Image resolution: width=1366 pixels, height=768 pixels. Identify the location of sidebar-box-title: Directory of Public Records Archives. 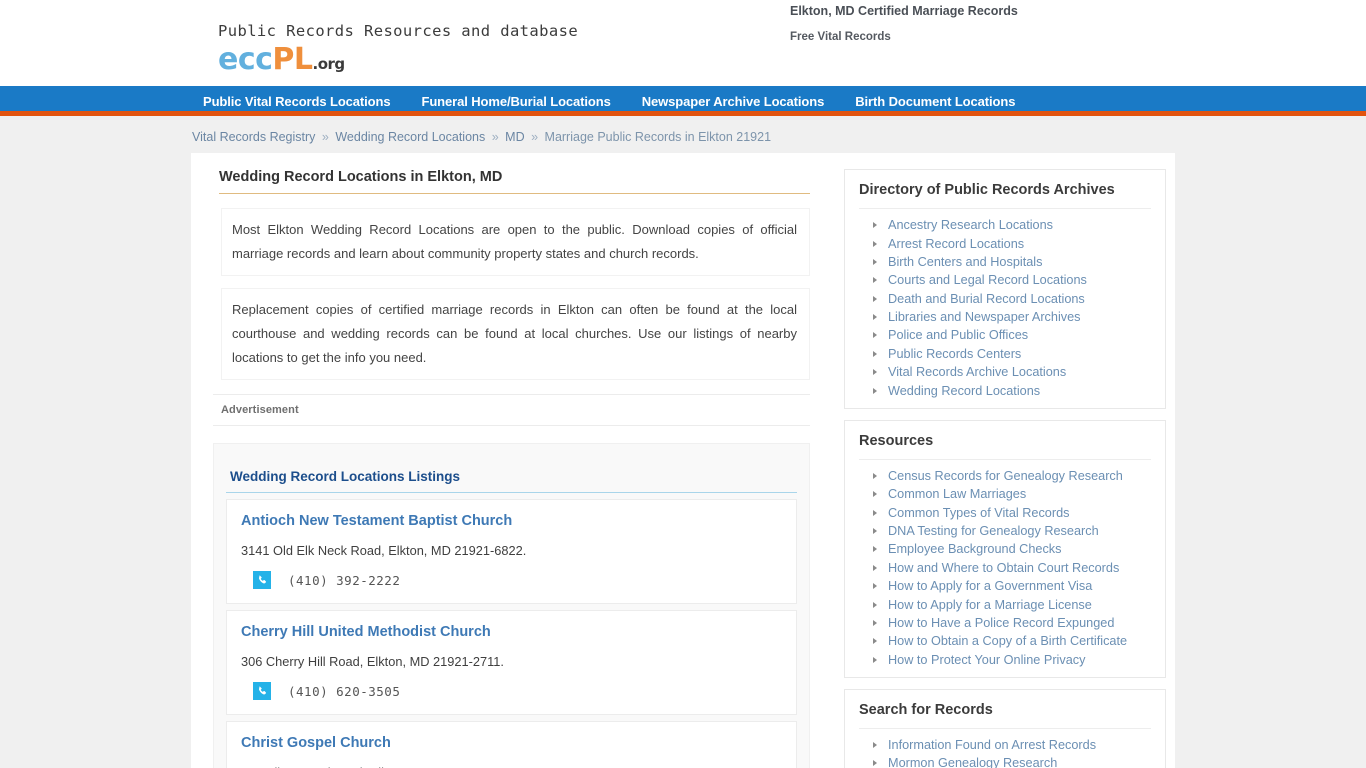
(1005, 195).